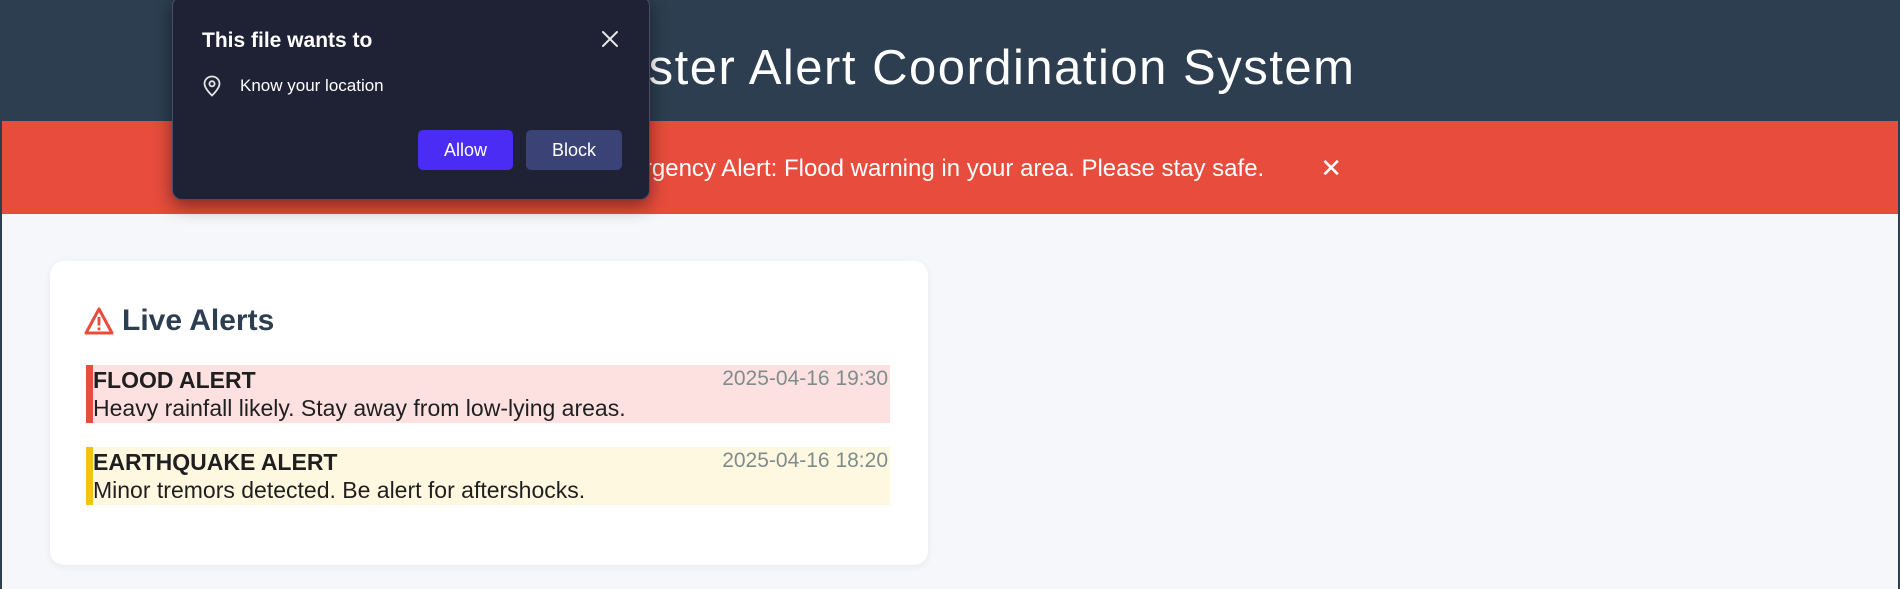 The height and width of the screenshot is (589, 1900). I want to click on permission-row: Know your location, so click(293, 86).